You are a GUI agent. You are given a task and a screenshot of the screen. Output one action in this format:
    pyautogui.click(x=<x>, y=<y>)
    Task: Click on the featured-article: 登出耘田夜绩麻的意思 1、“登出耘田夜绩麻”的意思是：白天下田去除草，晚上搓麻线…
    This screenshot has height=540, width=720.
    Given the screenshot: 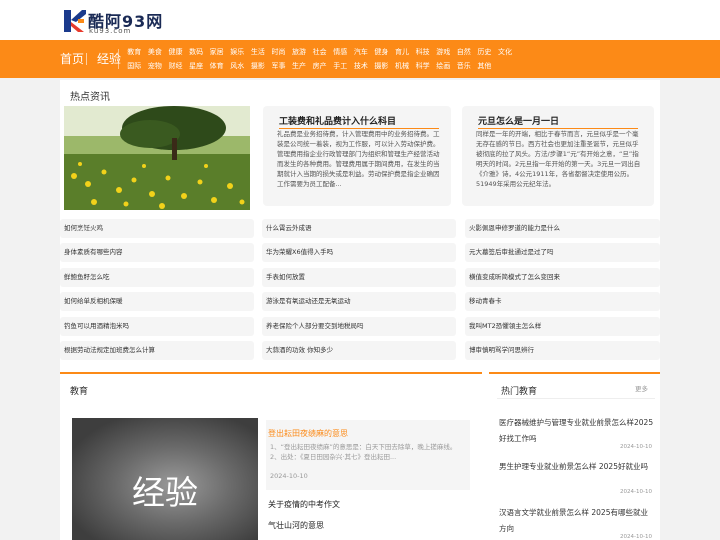 What is the action you would take?
    pyautogui.click(x=368, y=455)
    